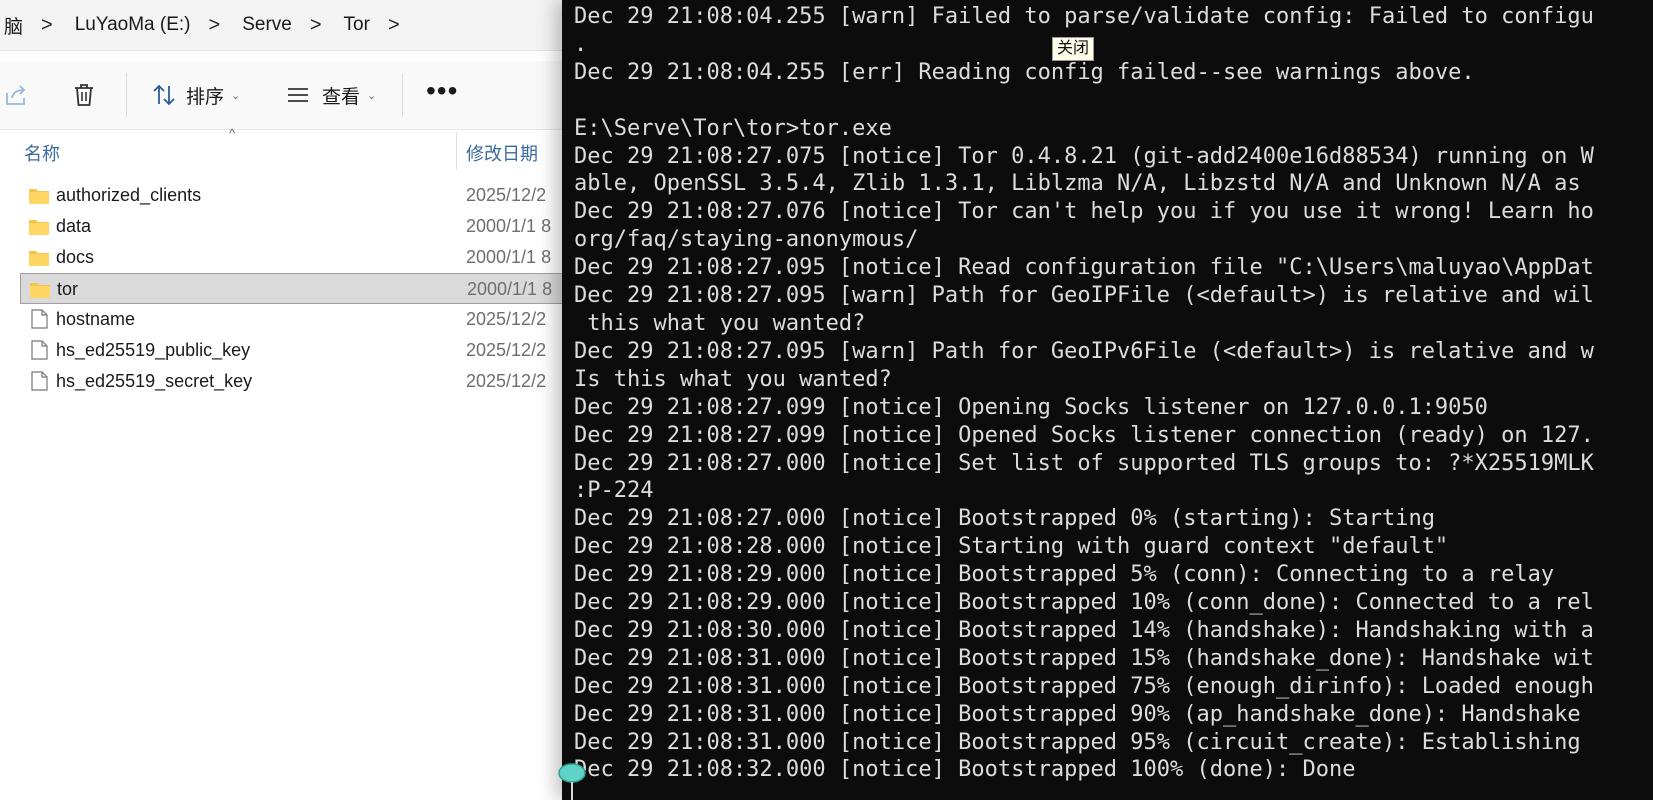 The width and height of the screenshot is (1653, 800). Describe the element at coordinates (746, 240) in the screenshot. I see `console-line: org/faq/staying-anonymous/` at that location.